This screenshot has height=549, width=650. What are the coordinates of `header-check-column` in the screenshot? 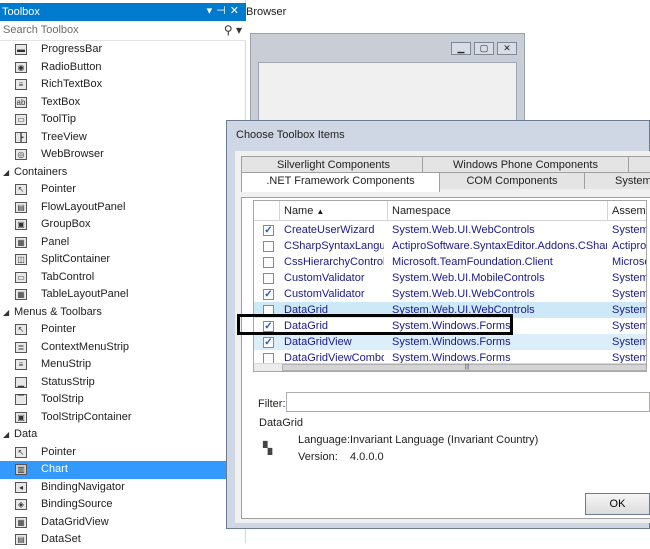 It's located at (267, 211).